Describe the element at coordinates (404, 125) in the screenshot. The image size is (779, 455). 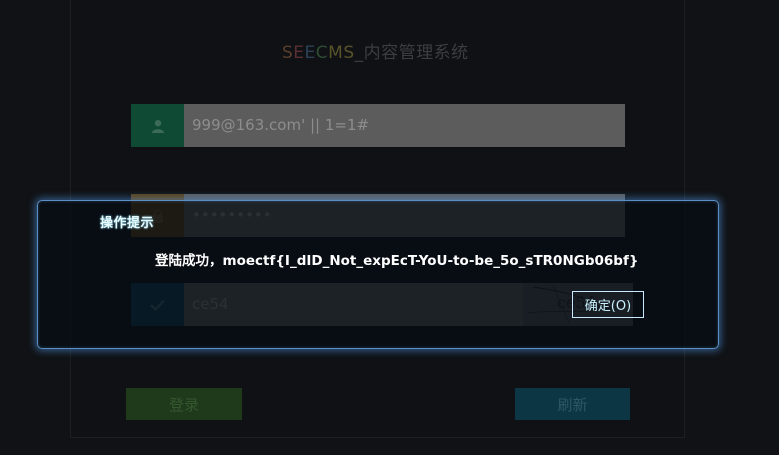
I see `username-input: 999@163.com' || 1=1#` at that location.